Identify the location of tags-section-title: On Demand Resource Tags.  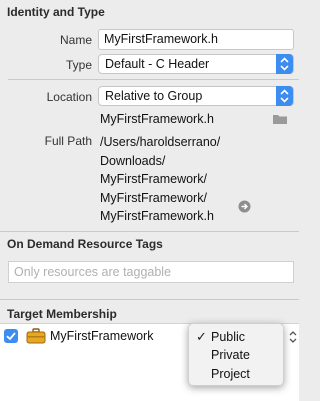
(85, 244).